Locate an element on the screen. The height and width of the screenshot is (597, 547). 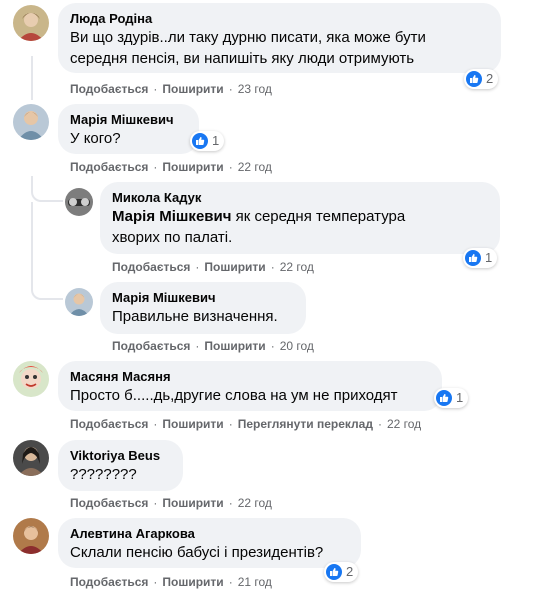
comment-time: 21 год is located at coordinates (255, 582).